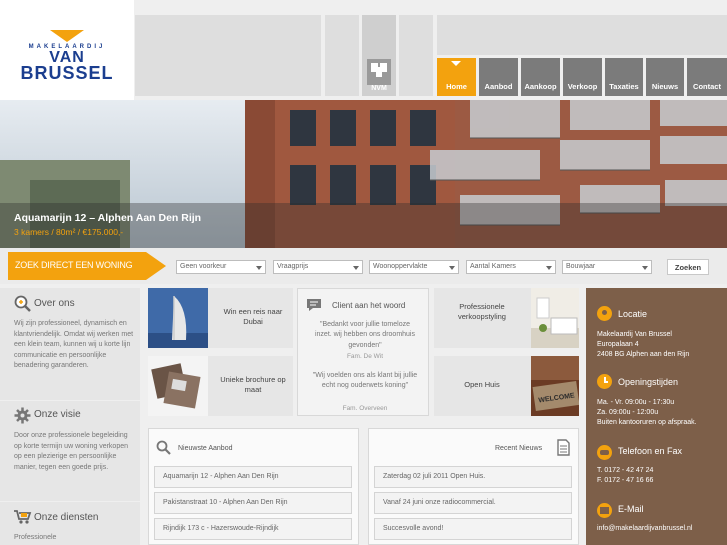 The image size is (727, 545). What do you see at coordinates (625, 480) in the screenshot?
I see `fax-line: F. 0172 - 47 16 66` at bounding box center [625, 480].